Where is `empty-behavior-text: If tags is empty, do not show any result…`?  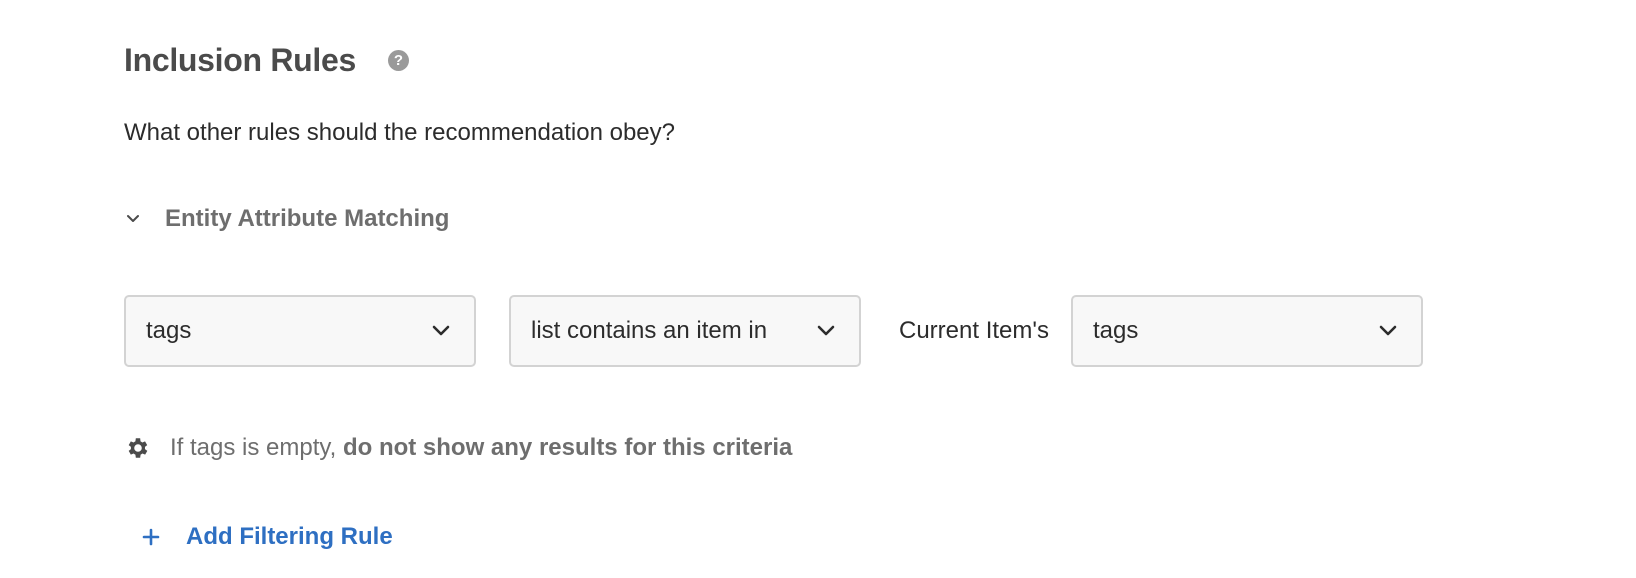 empty-behavior-text: If tags is empty, do not show any result… is located at coordinates (481, 448).